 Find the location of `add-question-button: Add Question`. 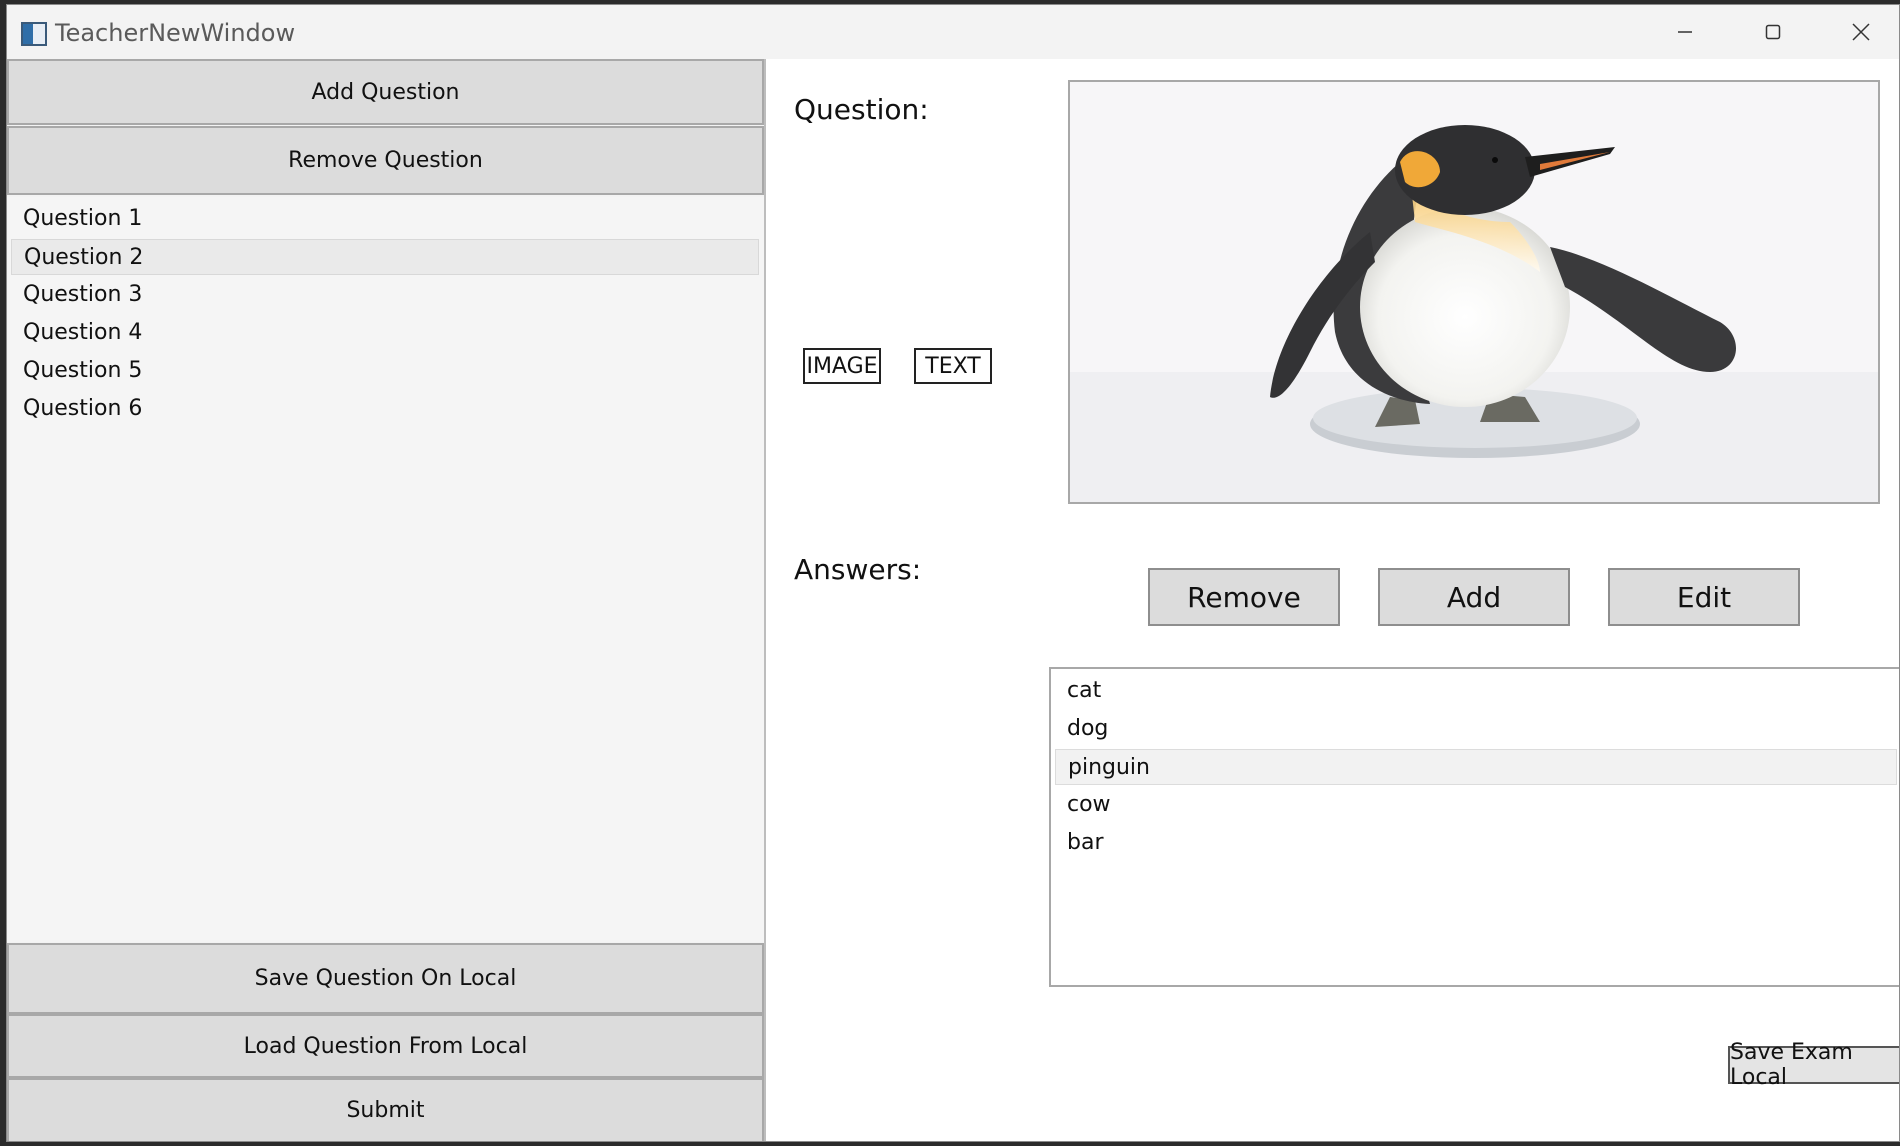

add-question-button: Add Question is located at coordinates (385, 92).